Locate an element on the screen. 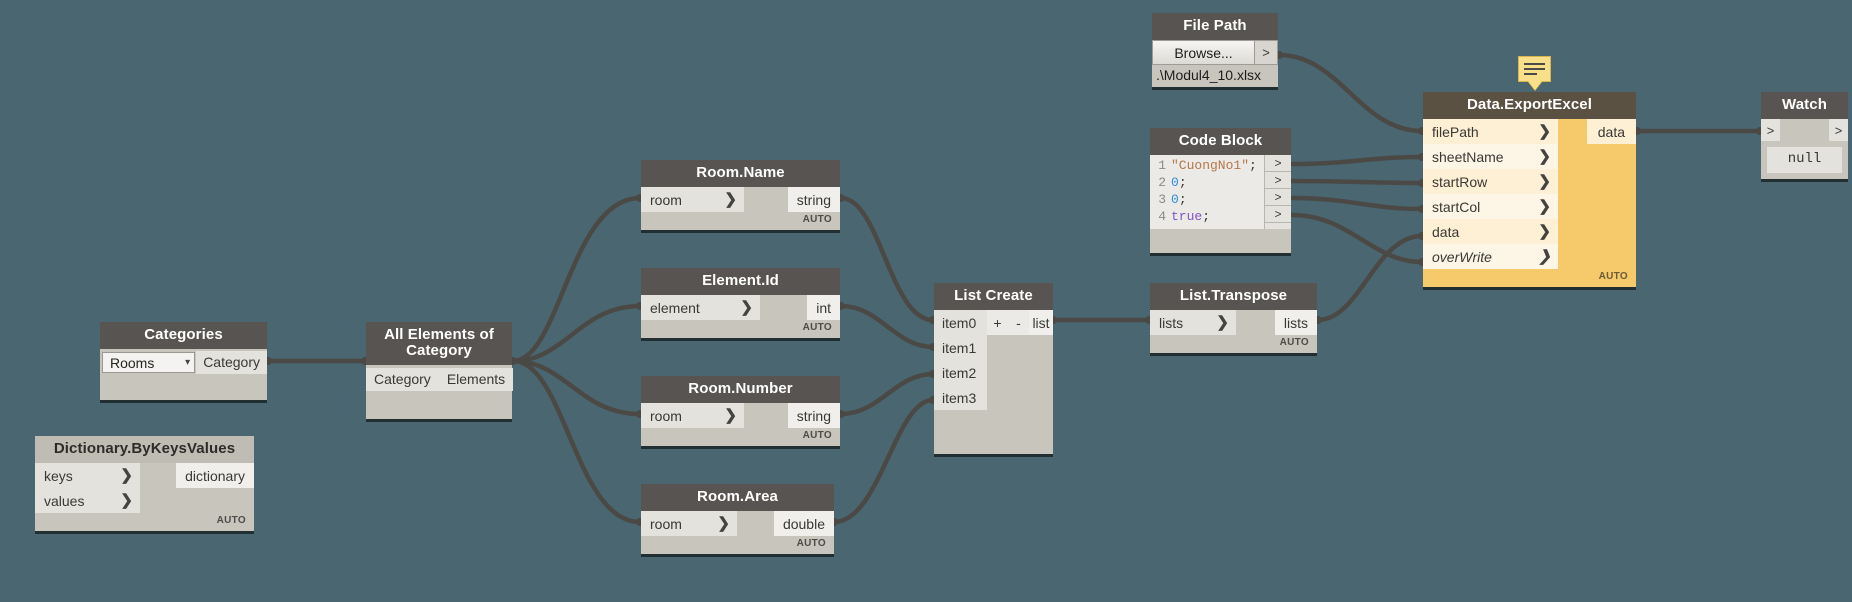 The image size is (1852, 602). input-port-startcol: startCol ❯ is located at coordinates (1490, 206).